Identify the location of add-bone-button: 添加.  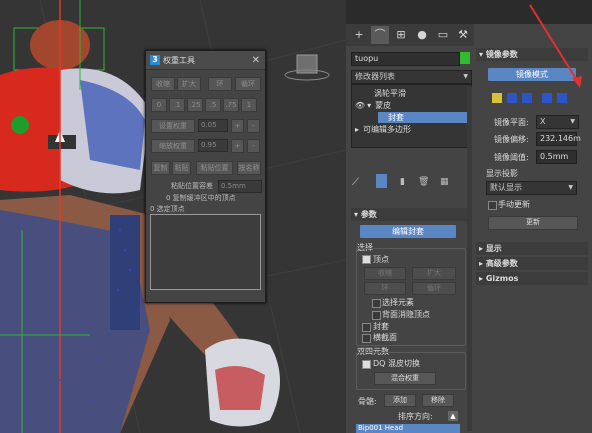
(400, 400).